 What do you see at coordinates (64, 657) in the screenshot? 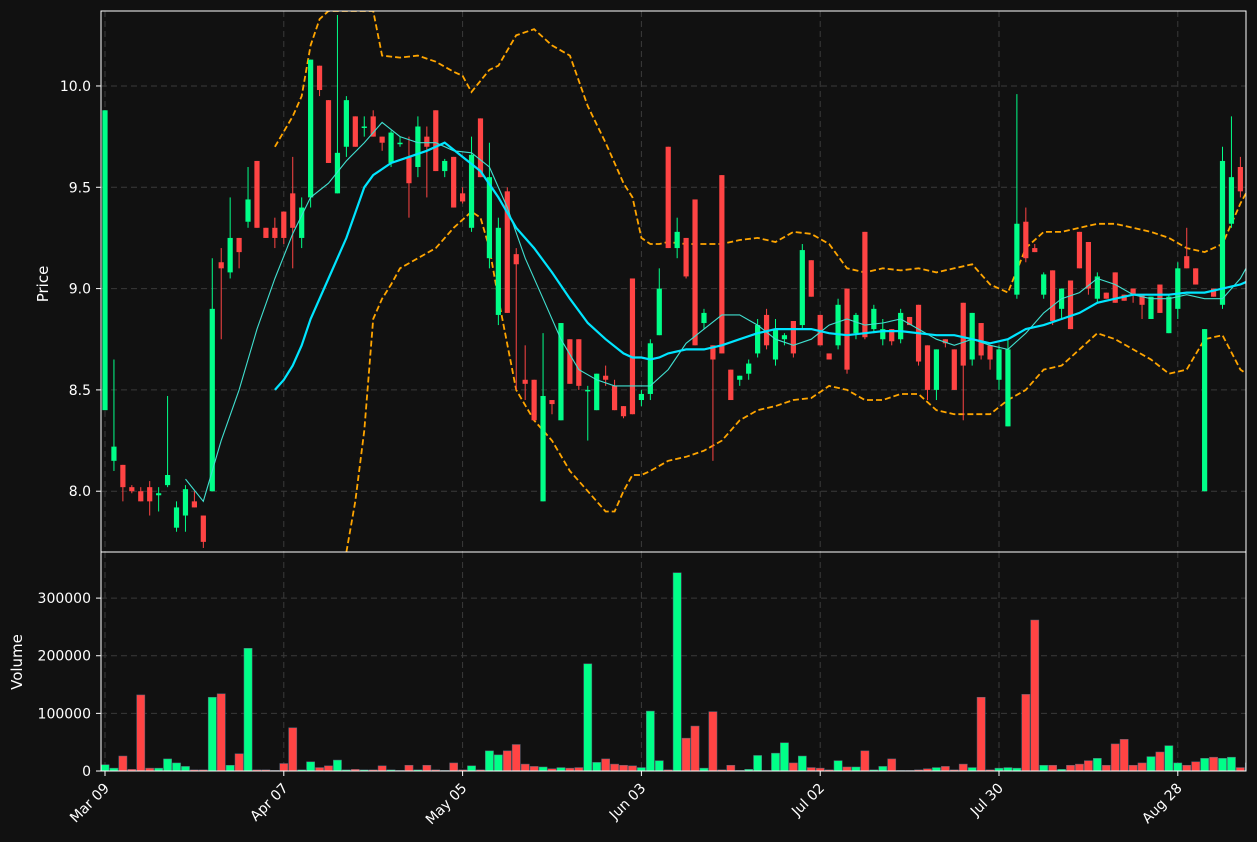
I see `volume-tick-label: 200000` at bounding box center [64, 657].